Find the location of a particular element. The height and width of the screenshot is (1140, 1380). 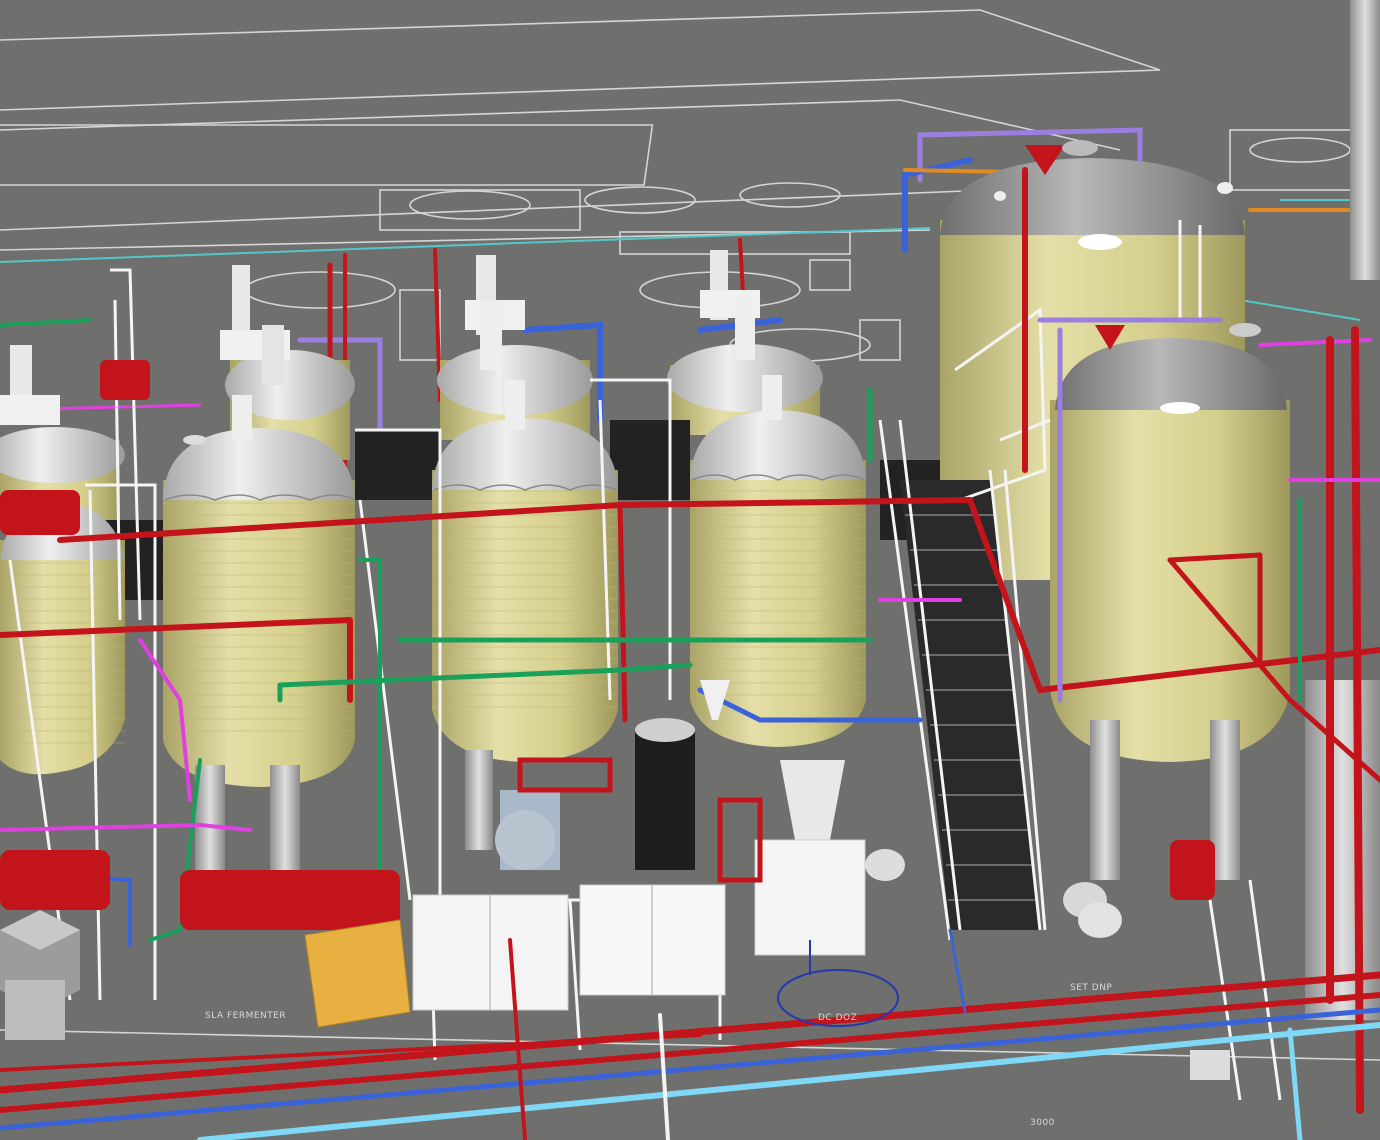

yellow-equipment-box is located at coordinates (357, 973).